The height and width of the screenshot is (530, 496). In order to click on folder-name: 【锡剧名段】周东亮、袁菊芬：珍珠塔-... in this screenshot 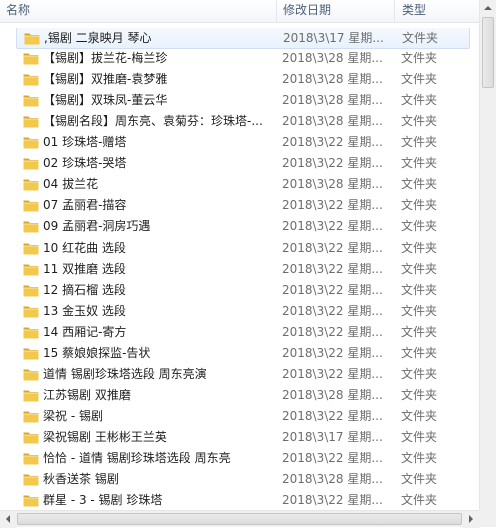, I will do `click(153, 121)`.